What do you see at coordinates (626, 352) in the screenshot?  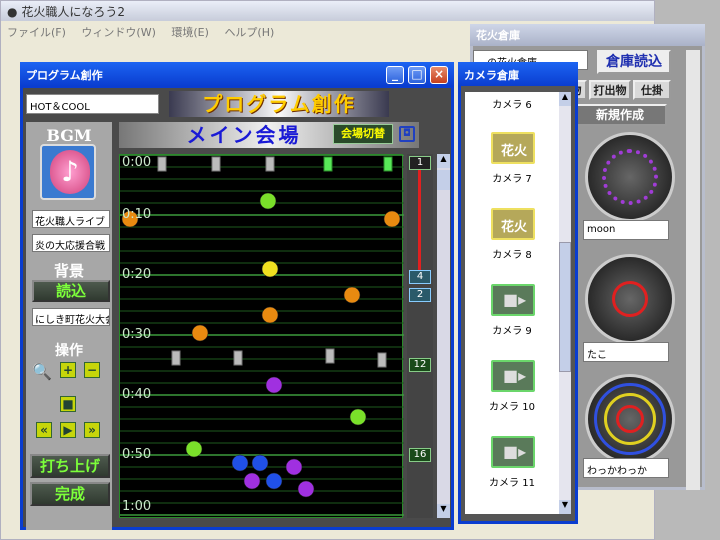 I see `shell-name-tako: たこ` at bounding box center [626, 352].